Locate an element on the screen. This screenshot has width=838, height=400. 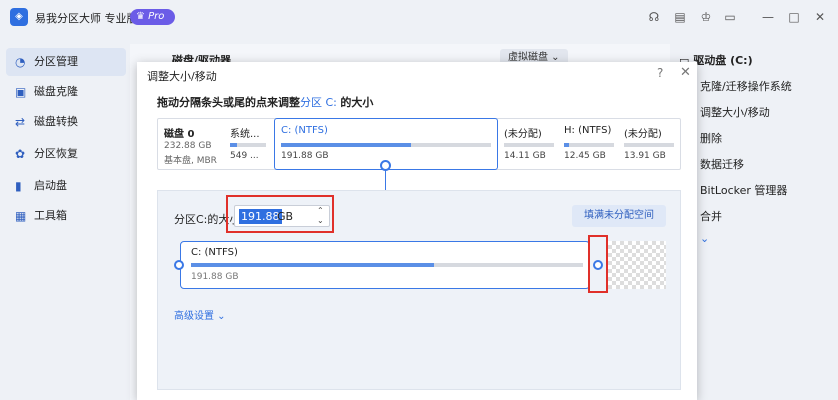
partition-unallocated-2: (未分配) 13.91 GB is located at coordinates (649, 144).